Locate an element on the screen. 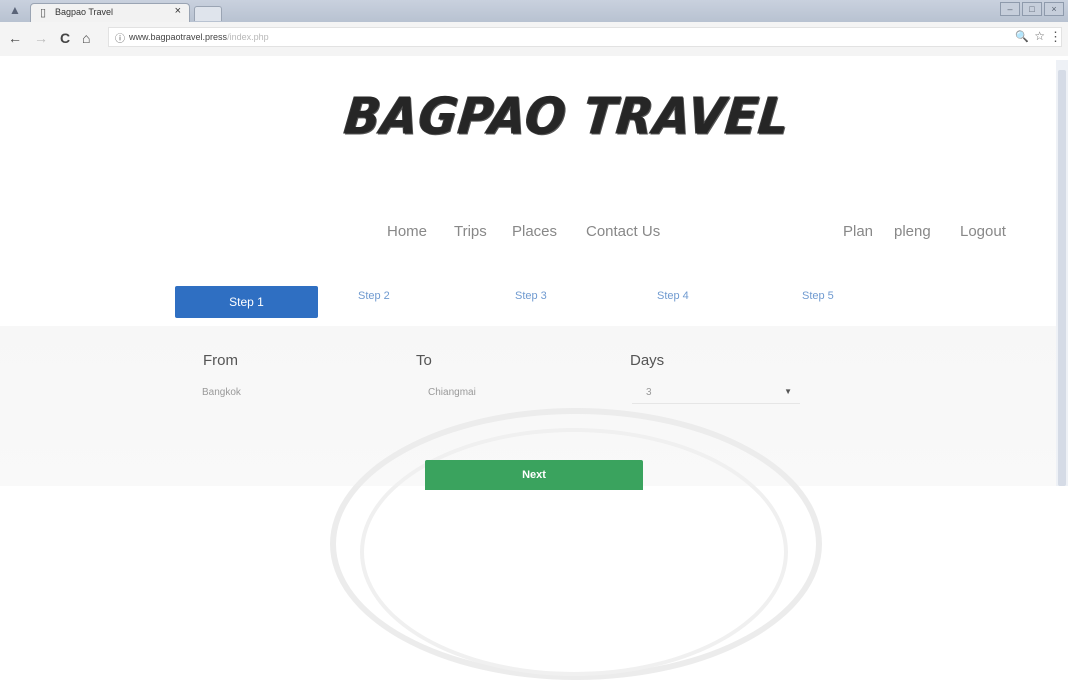  page-icon: ▯ is located at coordinates (43, 13).